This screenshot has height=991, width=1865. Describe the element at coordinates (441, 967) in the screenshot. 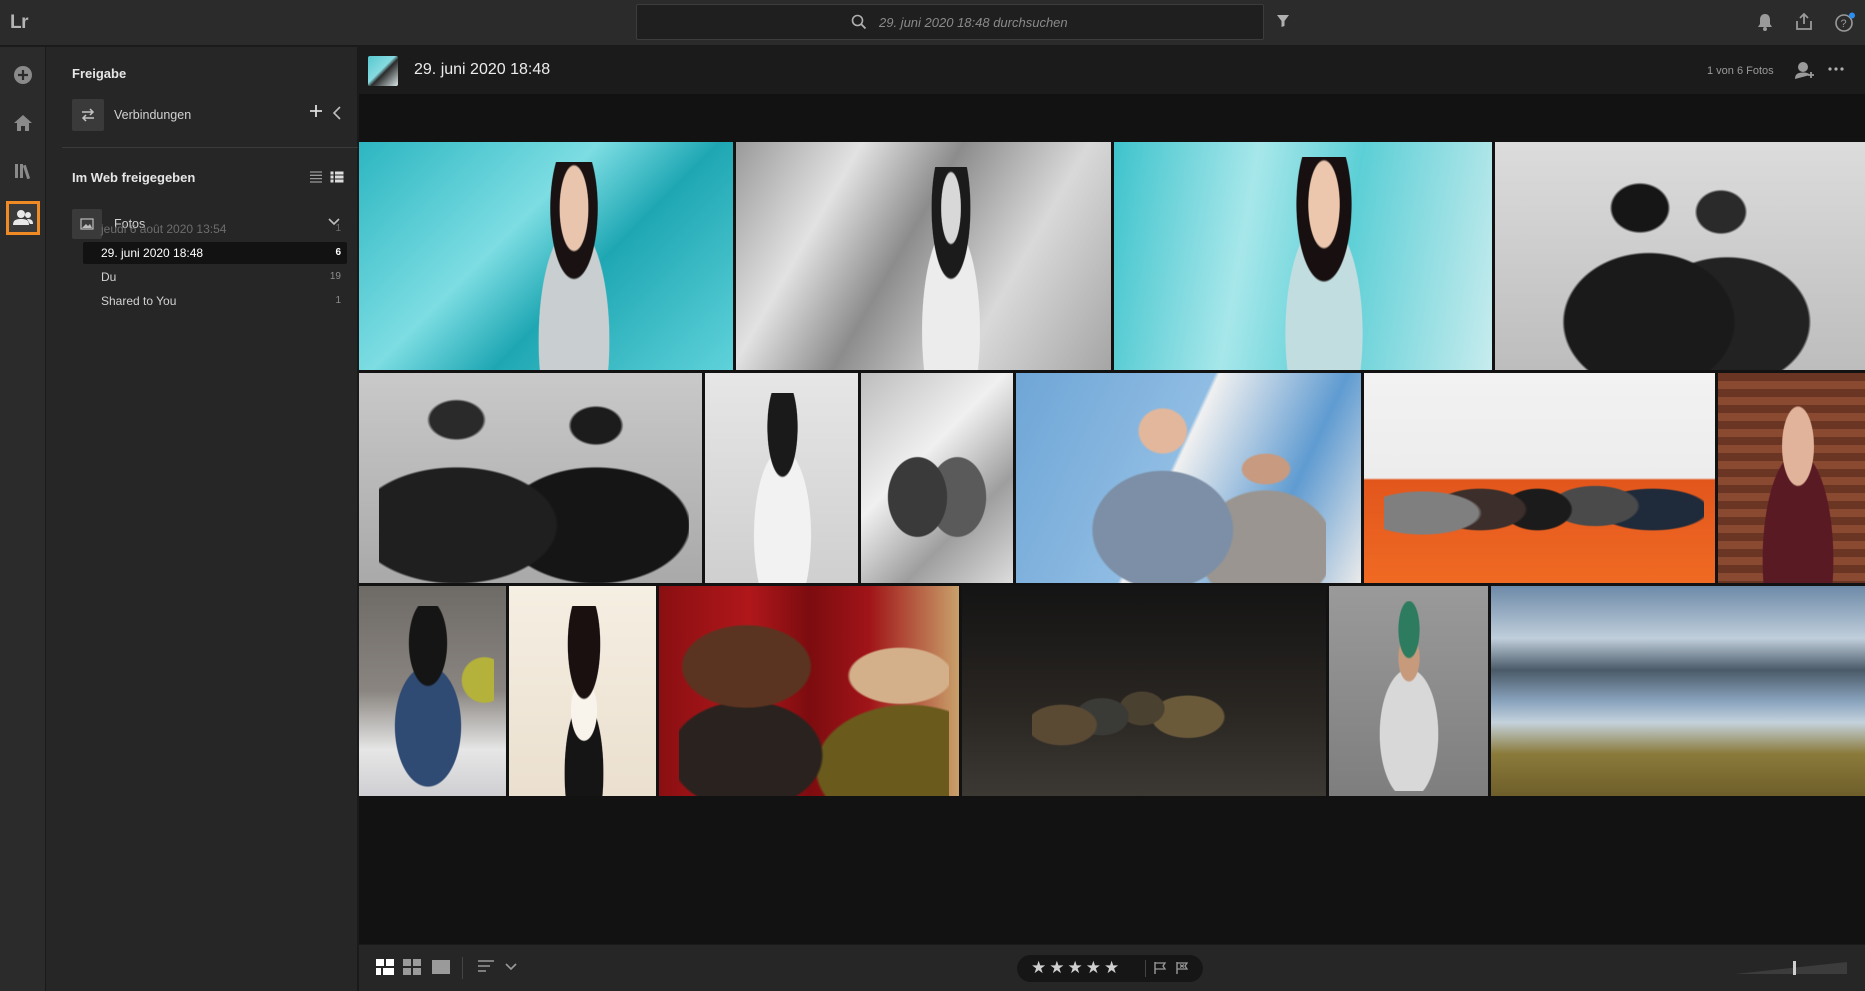

I see `detail-single-icon` at that location.